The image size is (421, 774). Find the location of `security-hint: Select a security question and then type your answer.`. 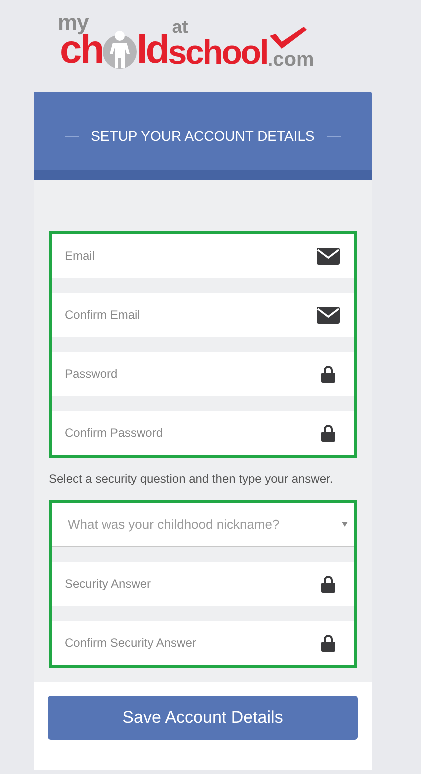

security-hint: Select a security question and then type your answer. is located at coordinates (191, 479).